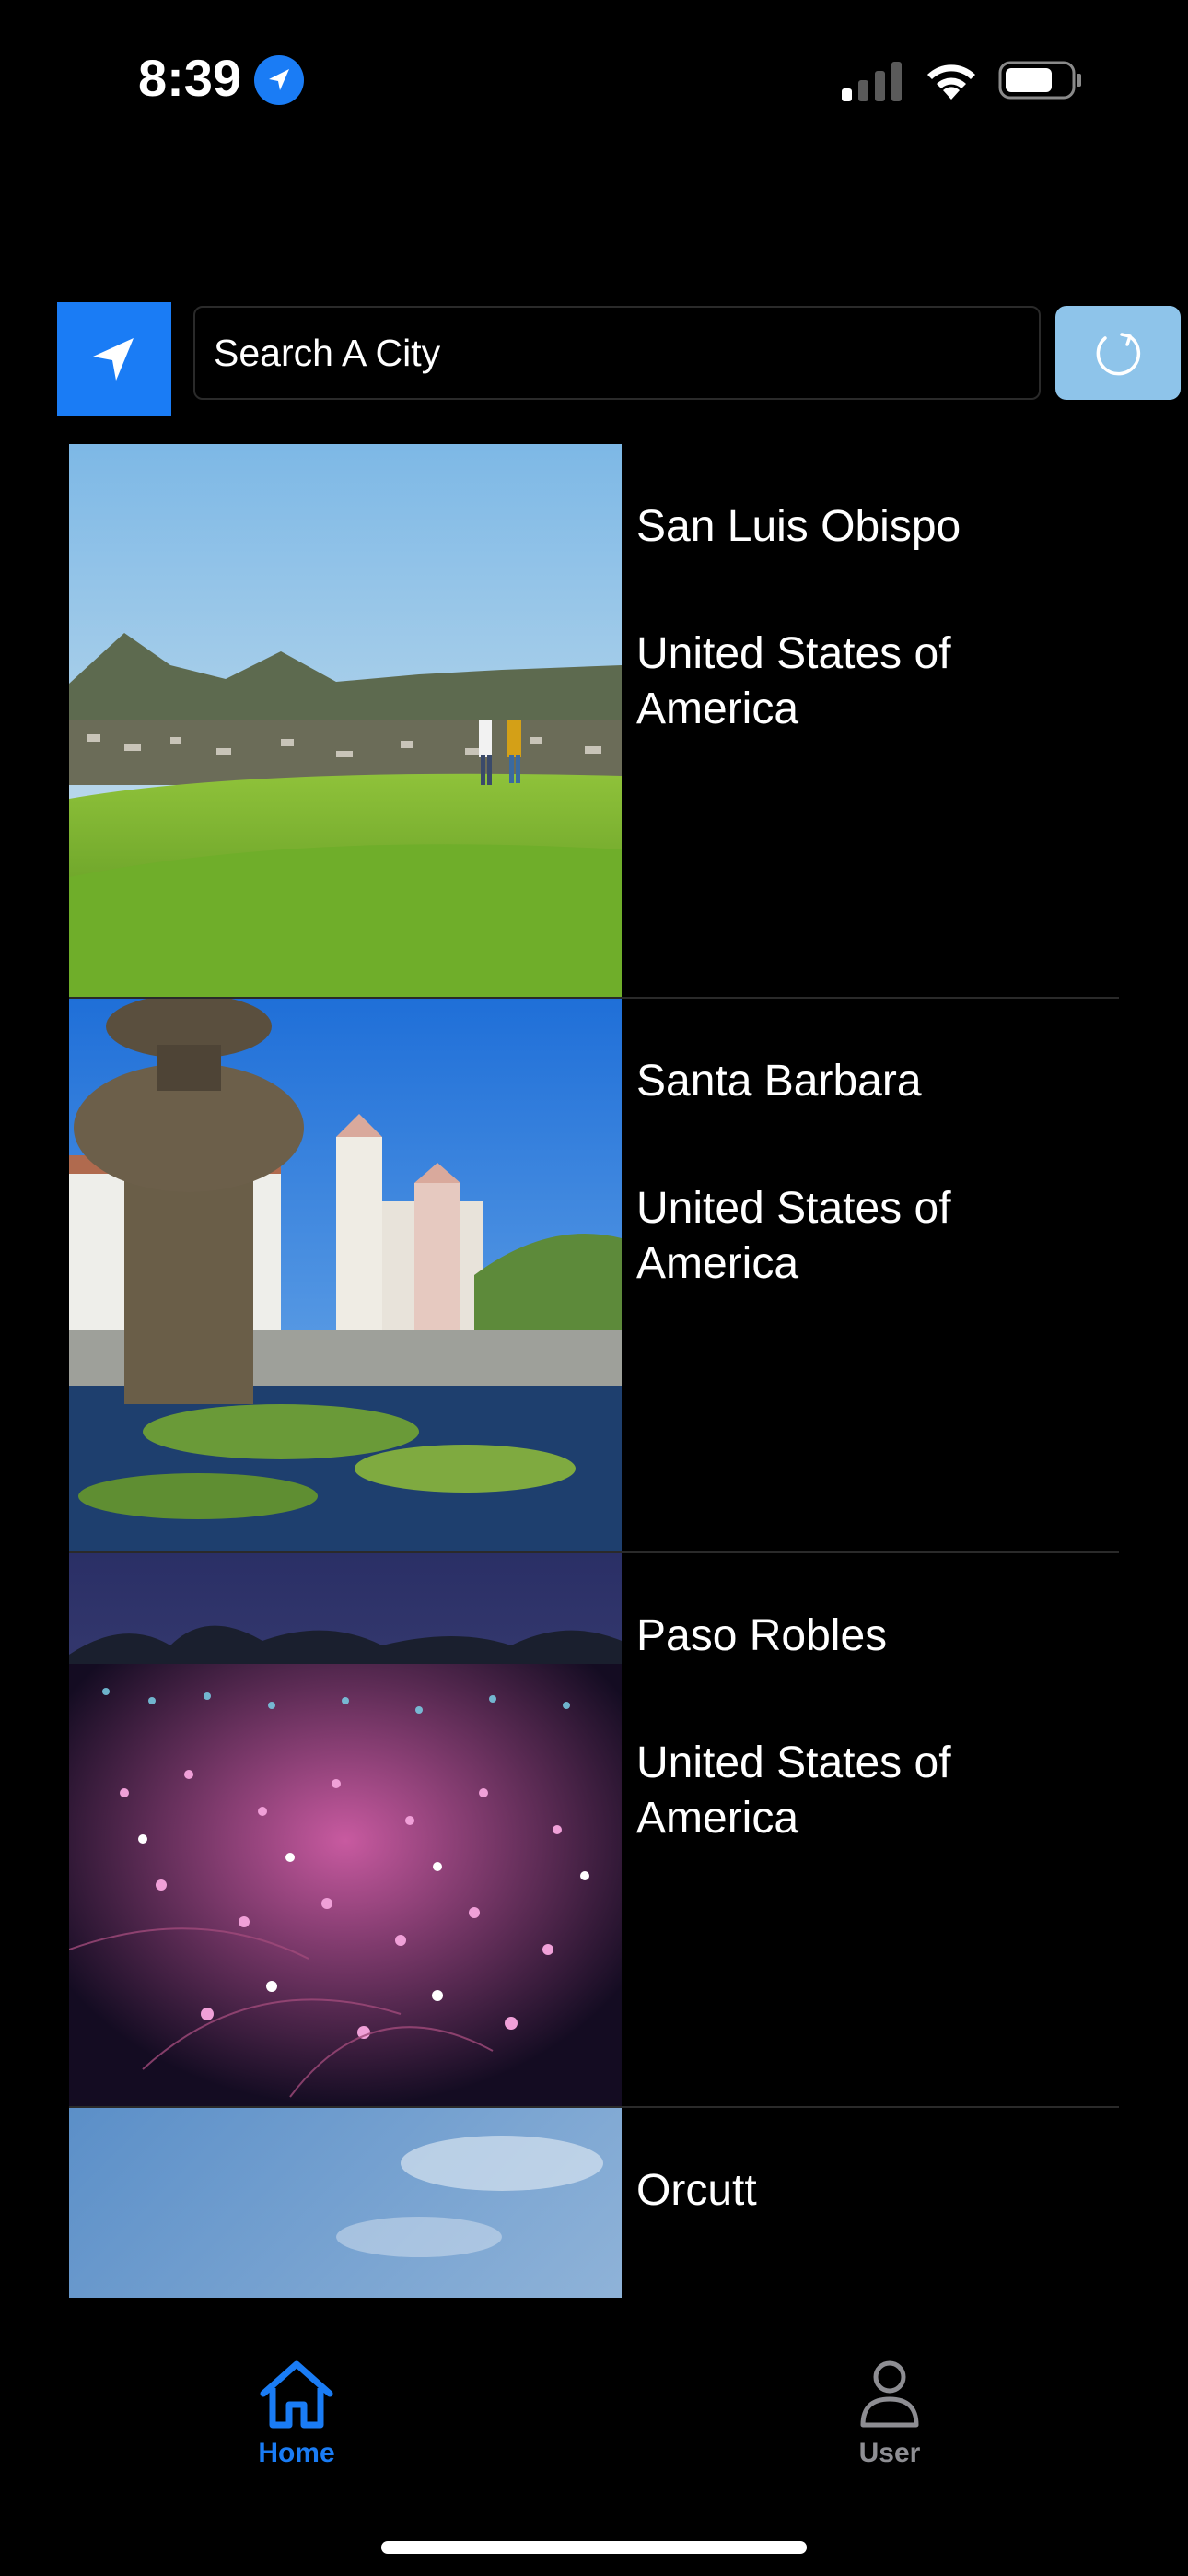  I want to click on refresh-icon, so click(1118, 354).